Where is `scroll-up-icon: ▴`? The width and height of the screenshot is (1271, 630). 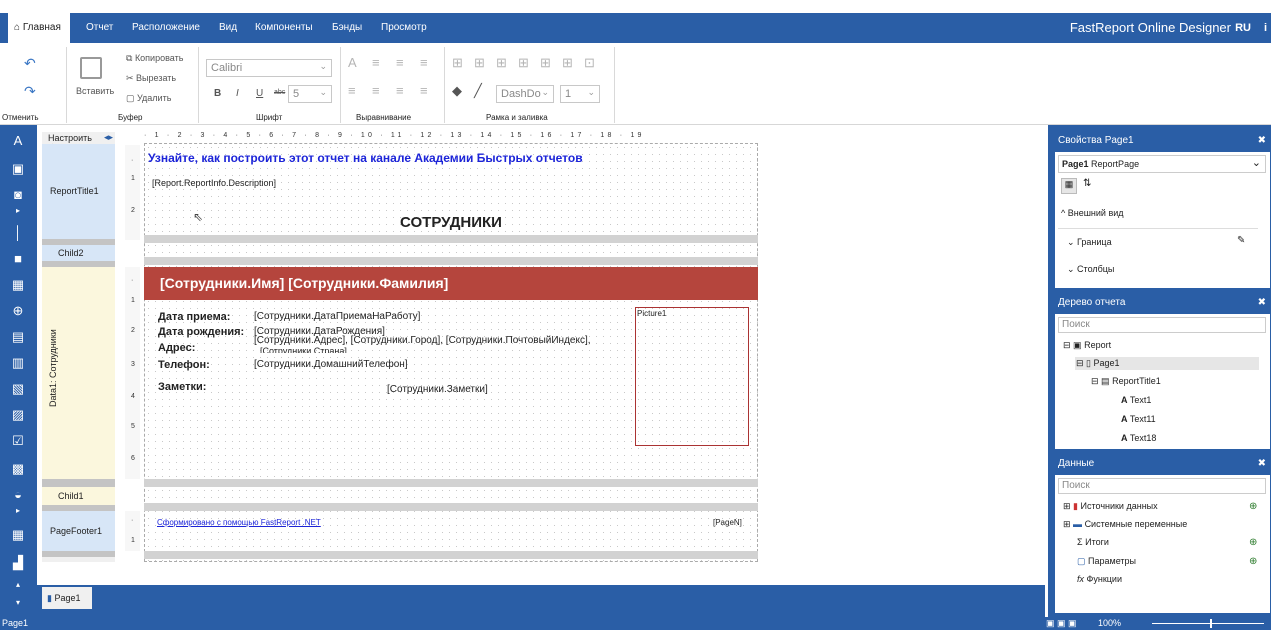
scroll-up-icon: ▴ is located at coordinates (18, 585).